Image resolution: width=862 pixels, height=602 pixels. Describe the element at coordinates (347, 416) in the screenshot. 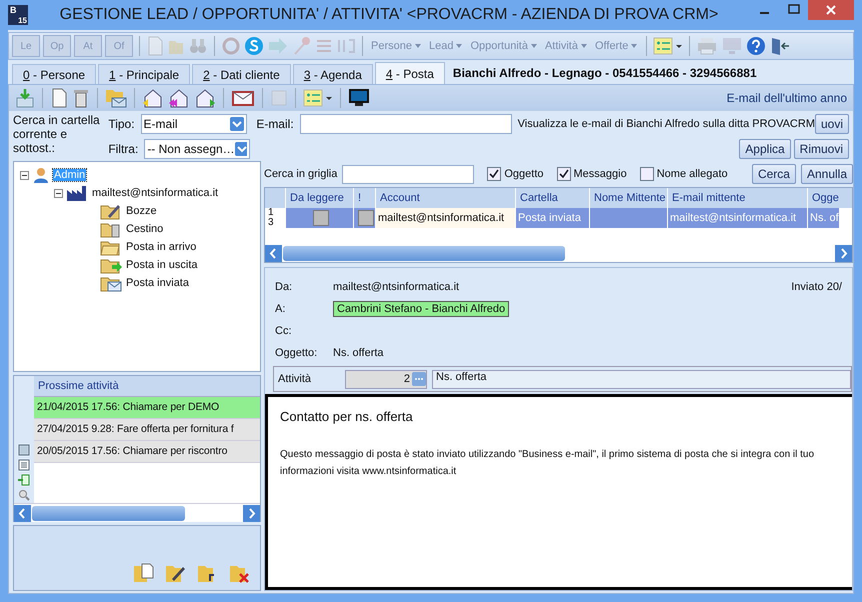

I see `message-heading: Contatto per ns. offerta` at that location.